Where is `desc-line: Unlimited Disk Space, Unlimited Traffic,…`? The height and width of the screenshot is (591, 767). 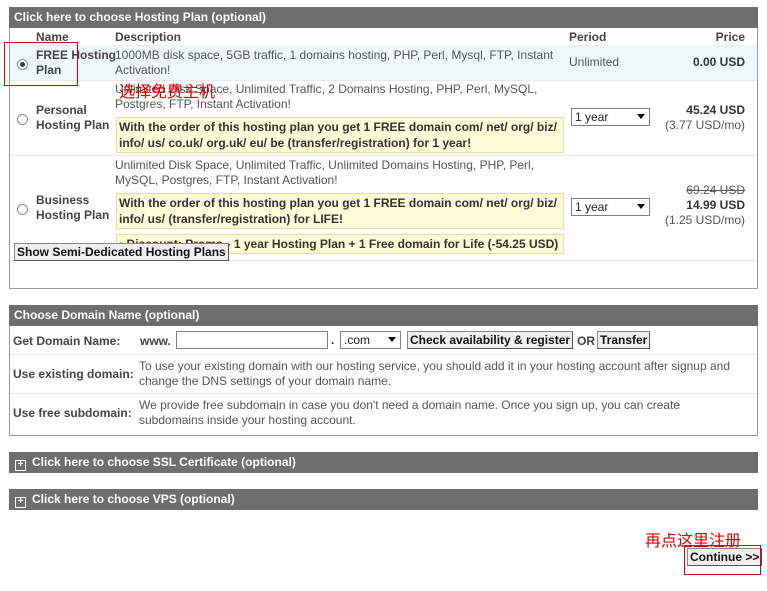 desc-line: Unlimited Disk Space, Unlimited Traffic,… is located at coordinates (325, 165).